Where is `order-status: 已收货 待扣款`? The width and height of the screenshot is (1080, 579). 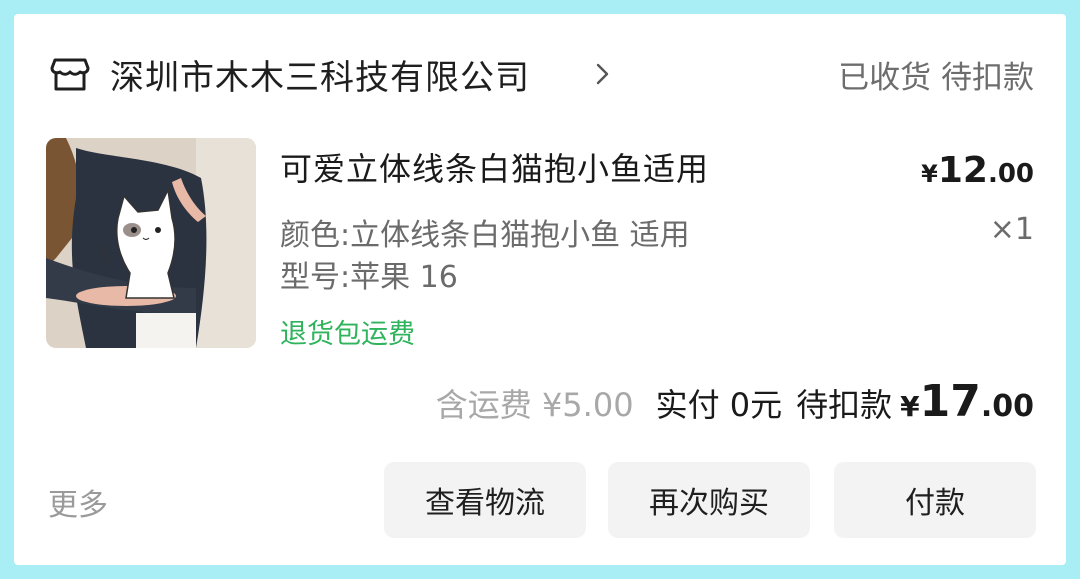
order-status: 已收货 待扣款 is located at coordinates (936, 78).